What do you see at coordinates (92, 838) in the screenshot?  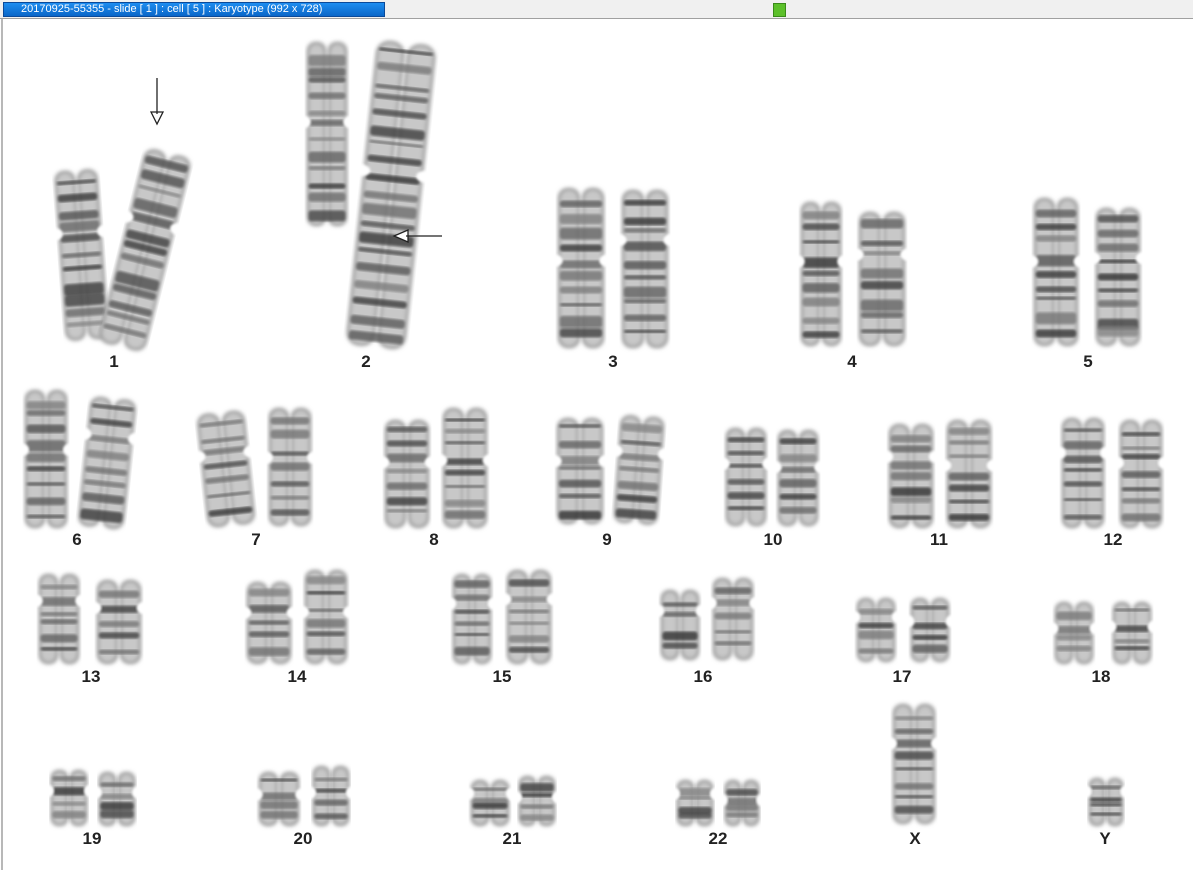 I see `chromosome-label-19: 19` at bounding box center [92, 838].